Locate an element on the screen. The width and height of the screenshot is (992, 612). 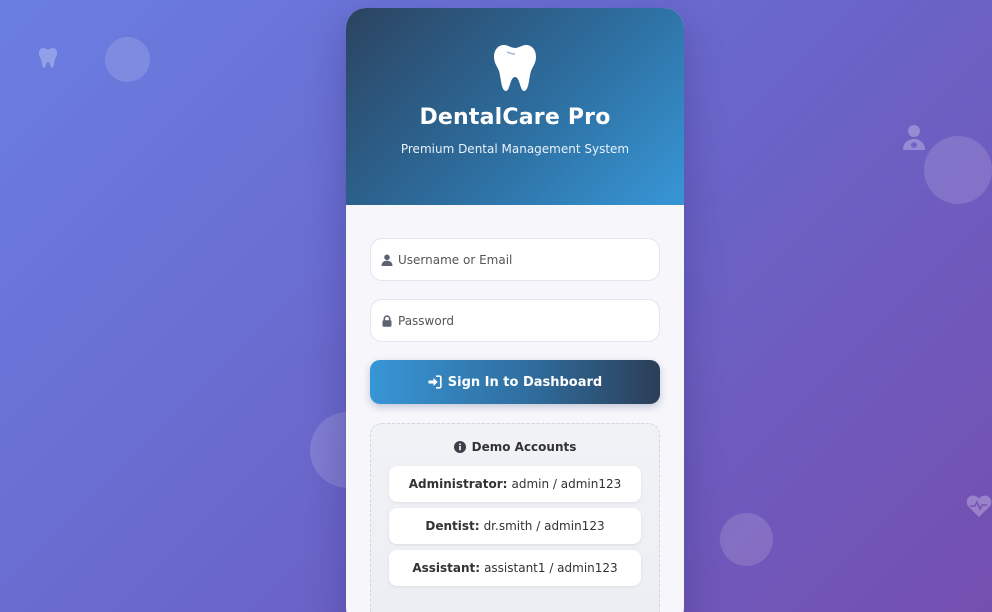
info-circle-icon is located at coordinates (459, 447).